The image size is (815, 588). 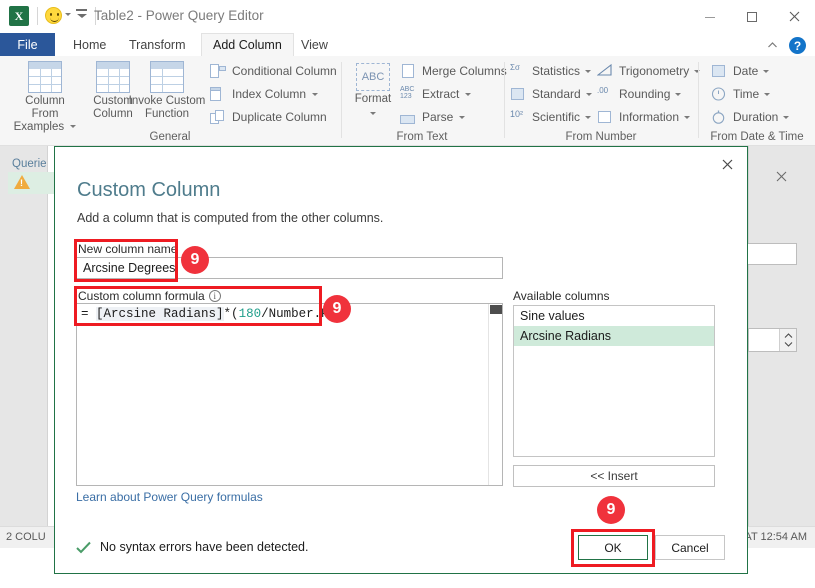 What do you see at coordinates (179, 15) in the screenshot?
I see `window-title: Table2 - Power Query Editor` at bounding box center [179, 15].